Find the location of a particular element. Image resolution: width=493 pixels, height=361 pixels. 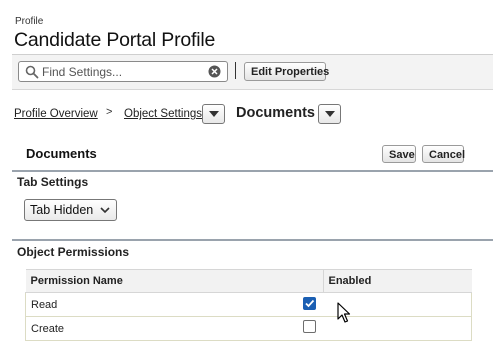

documents-dropdown-button is located at coordinates (329, 114).